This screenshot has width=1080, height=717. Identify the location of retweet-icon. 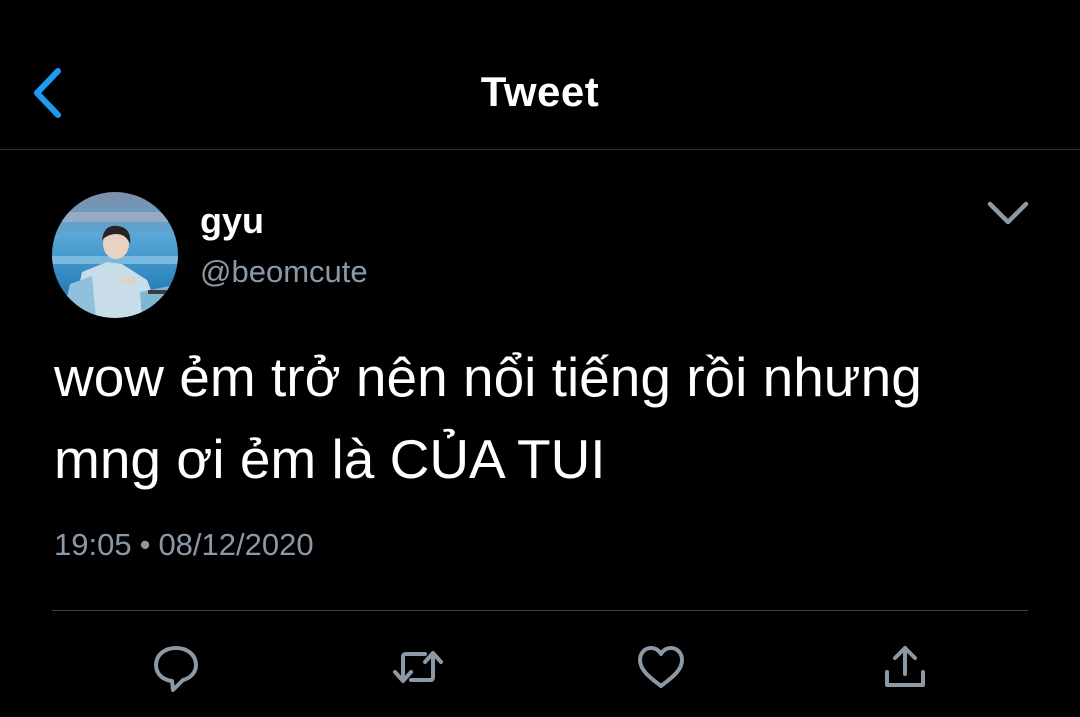
(418, 667).